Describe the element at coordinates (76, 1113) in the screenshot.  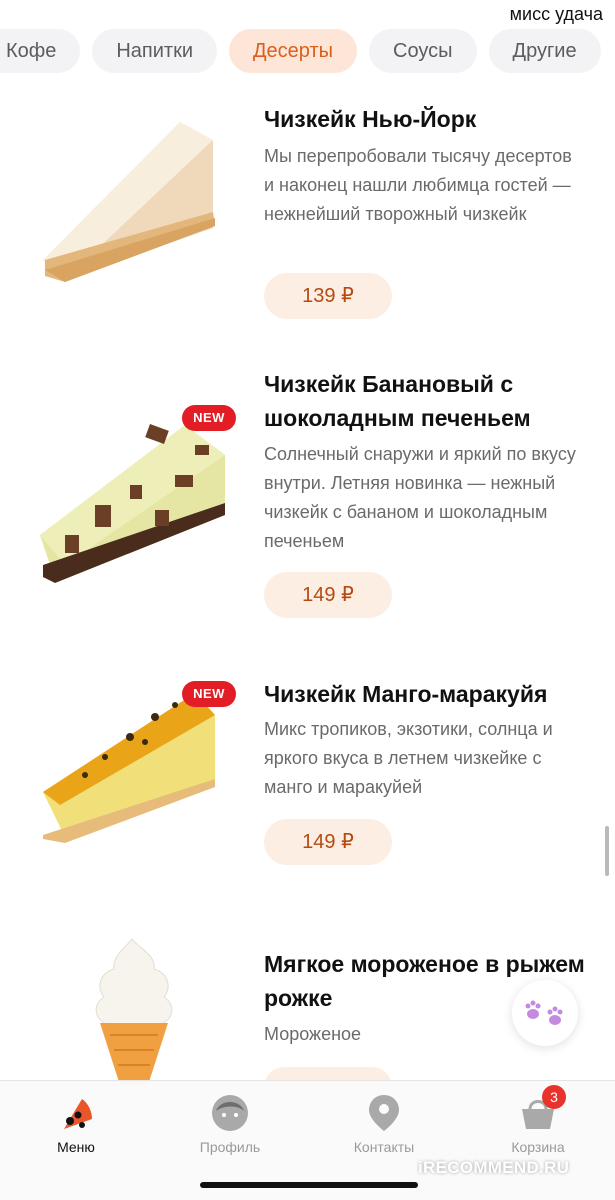
I see `pizza-icon` at that location.